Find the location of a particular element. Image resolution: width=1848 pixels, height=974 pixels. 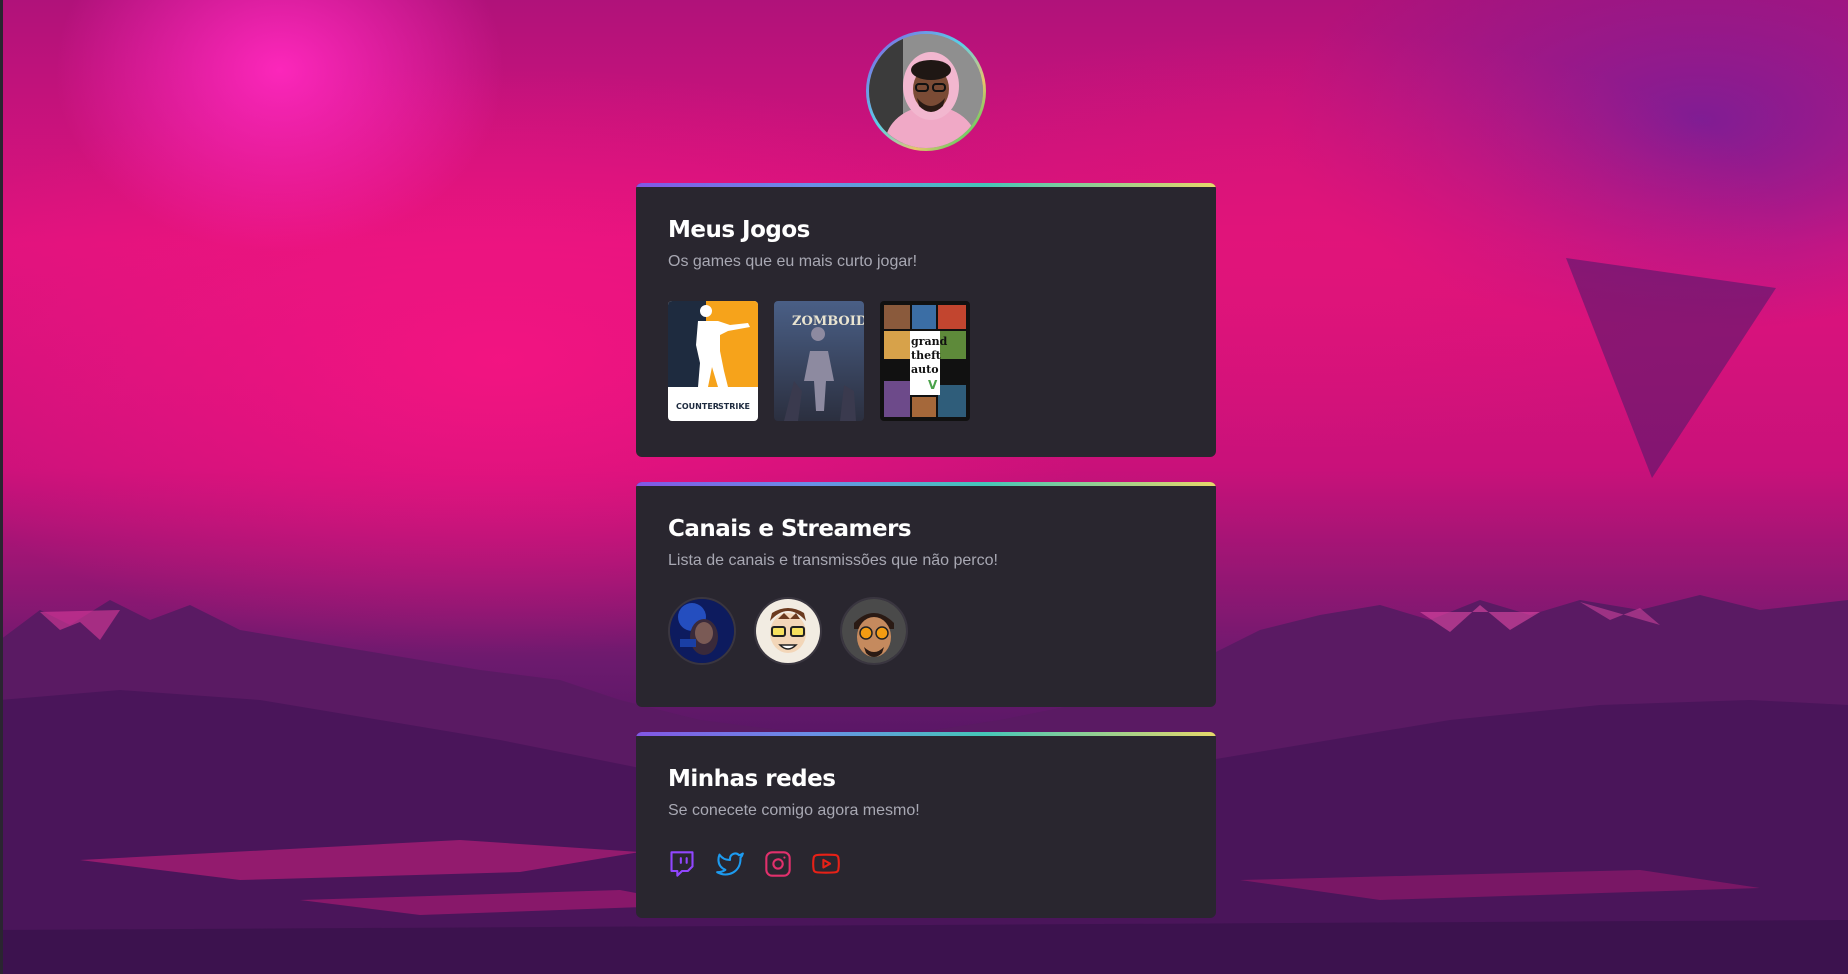

svg-text: auto is located at coordinates (925, 369).